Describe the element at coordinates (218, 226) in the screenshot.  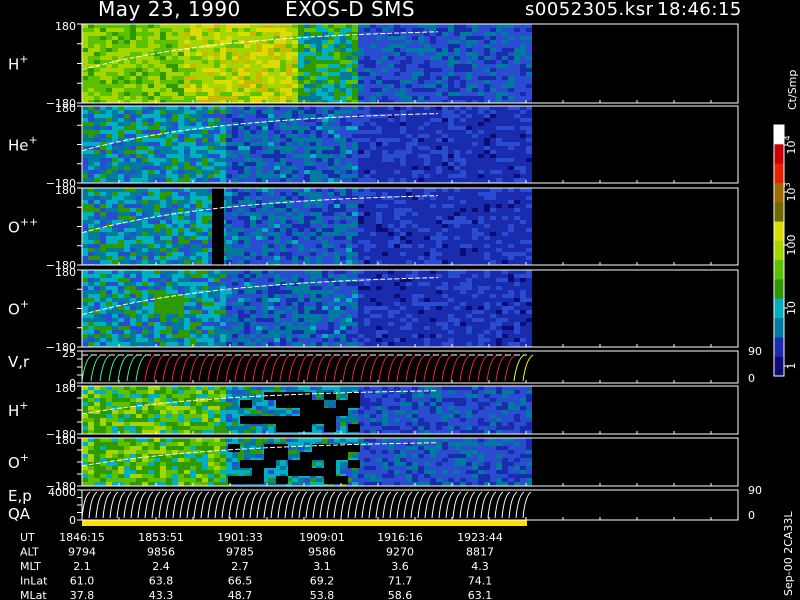
I see `data-gap` at that location.